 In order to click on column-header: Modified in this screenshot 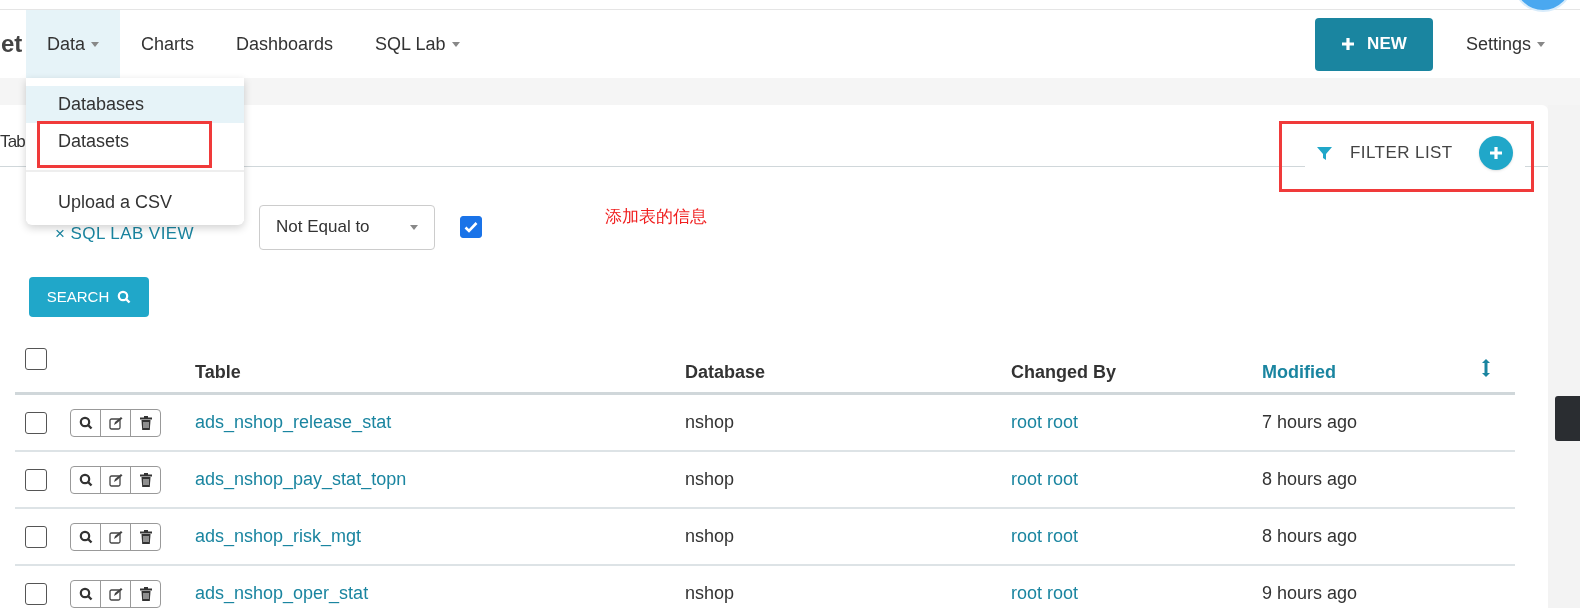, I will do `click(1299, 372)`.